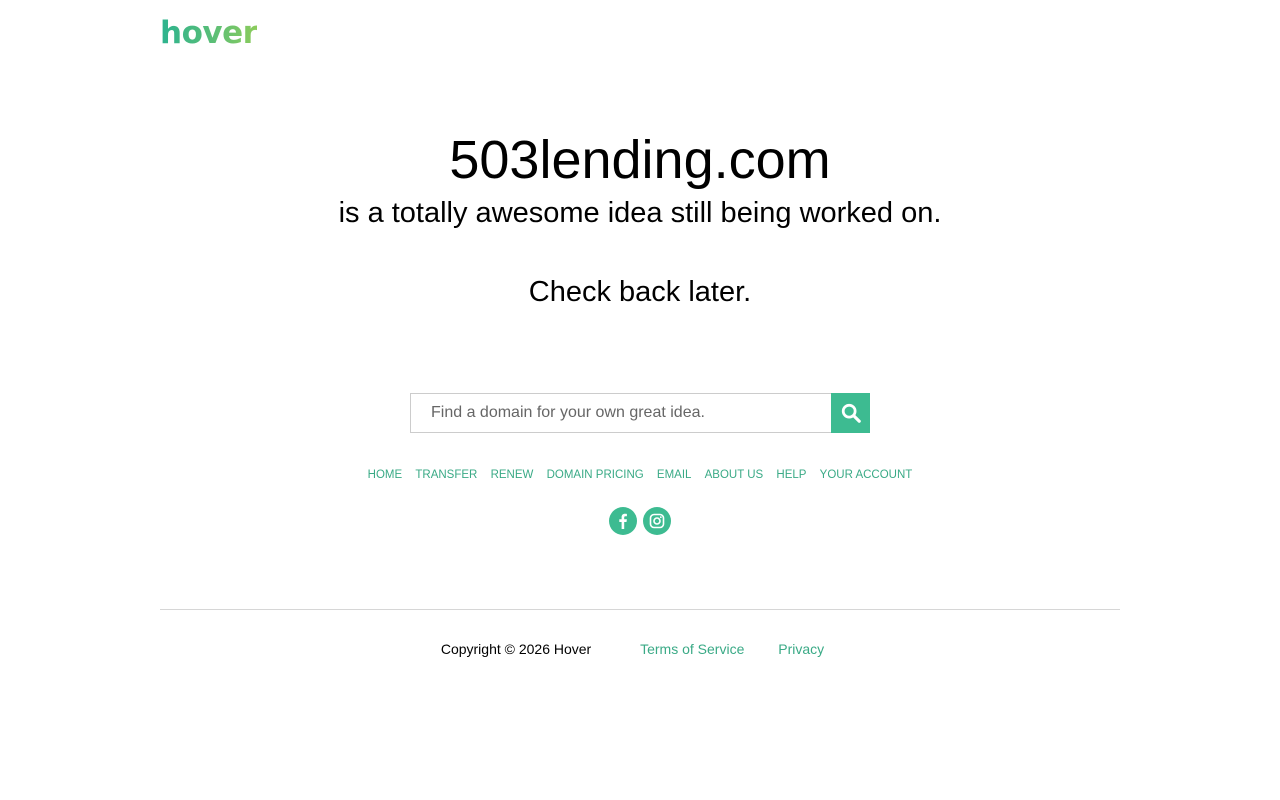  What do you see at coordinates (446, 475) in the screenshot?
I see `nav-transfer: TRANSFER` at bounding box center [446, 475].